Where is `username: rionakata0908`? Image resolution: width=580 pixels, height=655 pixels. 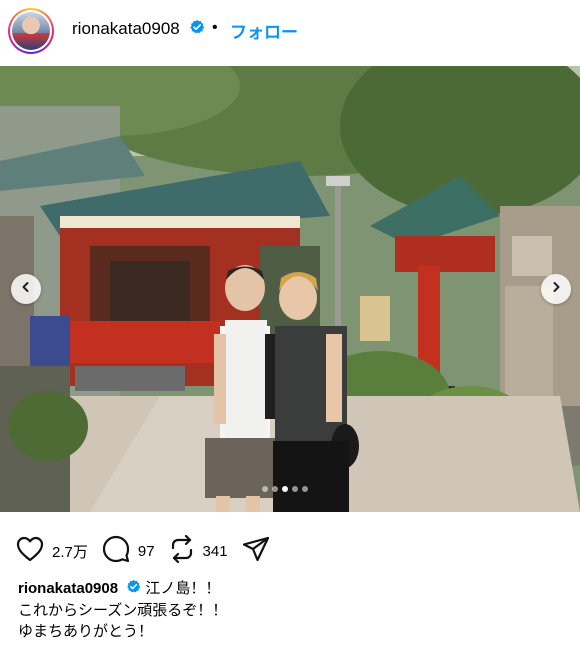
username: rionakata0908 is located at coordinates (126, 28).